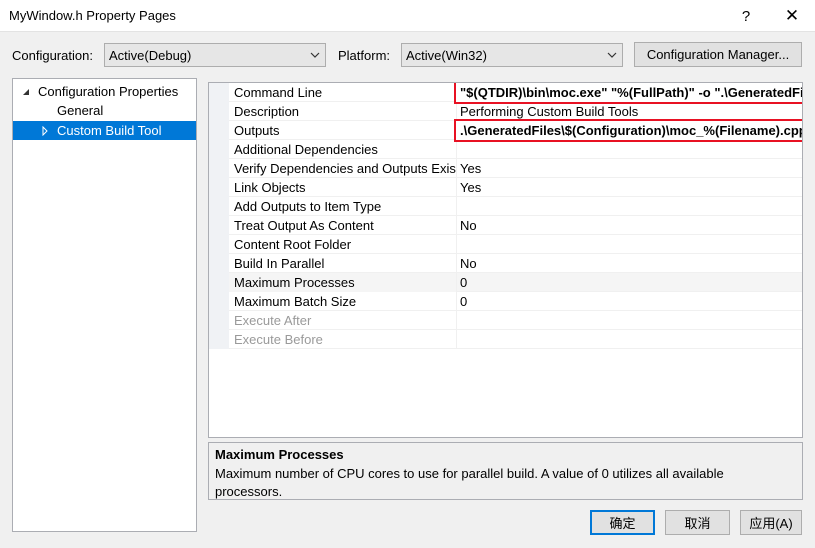 The image size is (815, 548). I want to click on tree-item-configuration-properties: Configuration Properties, so click(104, 91).